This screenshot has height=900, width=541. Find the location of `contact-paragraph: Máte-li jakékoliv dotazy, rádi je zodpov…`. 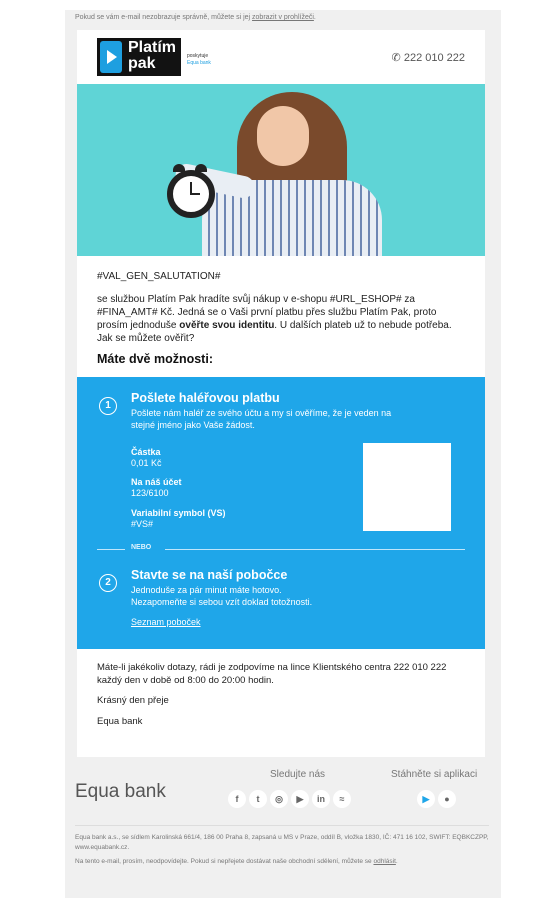

contact-paragraph: Máte-li jakékoliv dotazy, rádi je zodpov… is located at coordinates (272, 674).